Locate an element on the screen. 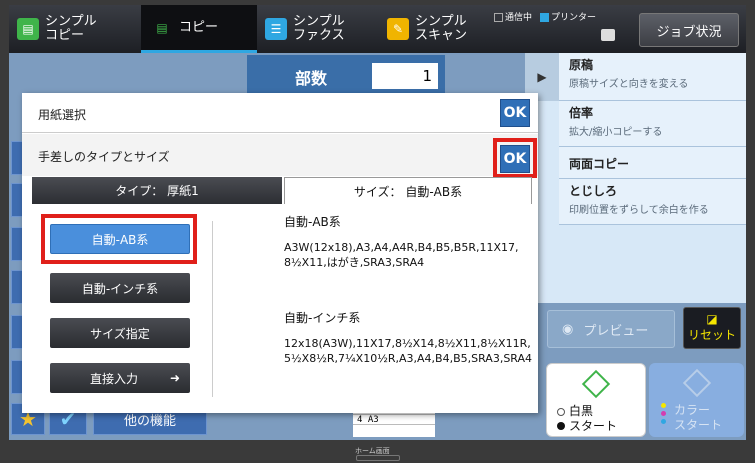  dialog-header: 用紙選択 OK is located at coordinates (280, 113).